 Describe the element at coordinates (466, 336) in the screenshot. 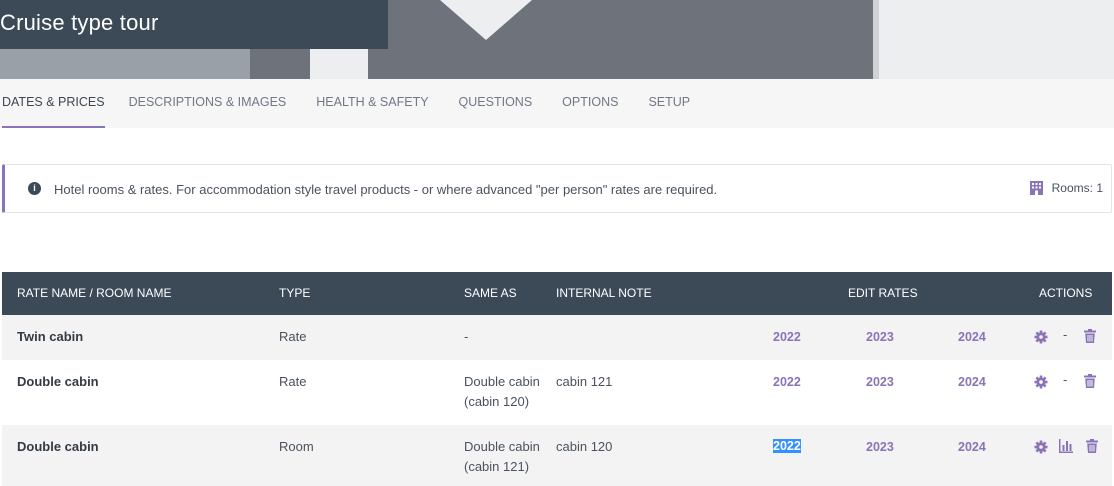

I see `row-same-as: -` at that location.